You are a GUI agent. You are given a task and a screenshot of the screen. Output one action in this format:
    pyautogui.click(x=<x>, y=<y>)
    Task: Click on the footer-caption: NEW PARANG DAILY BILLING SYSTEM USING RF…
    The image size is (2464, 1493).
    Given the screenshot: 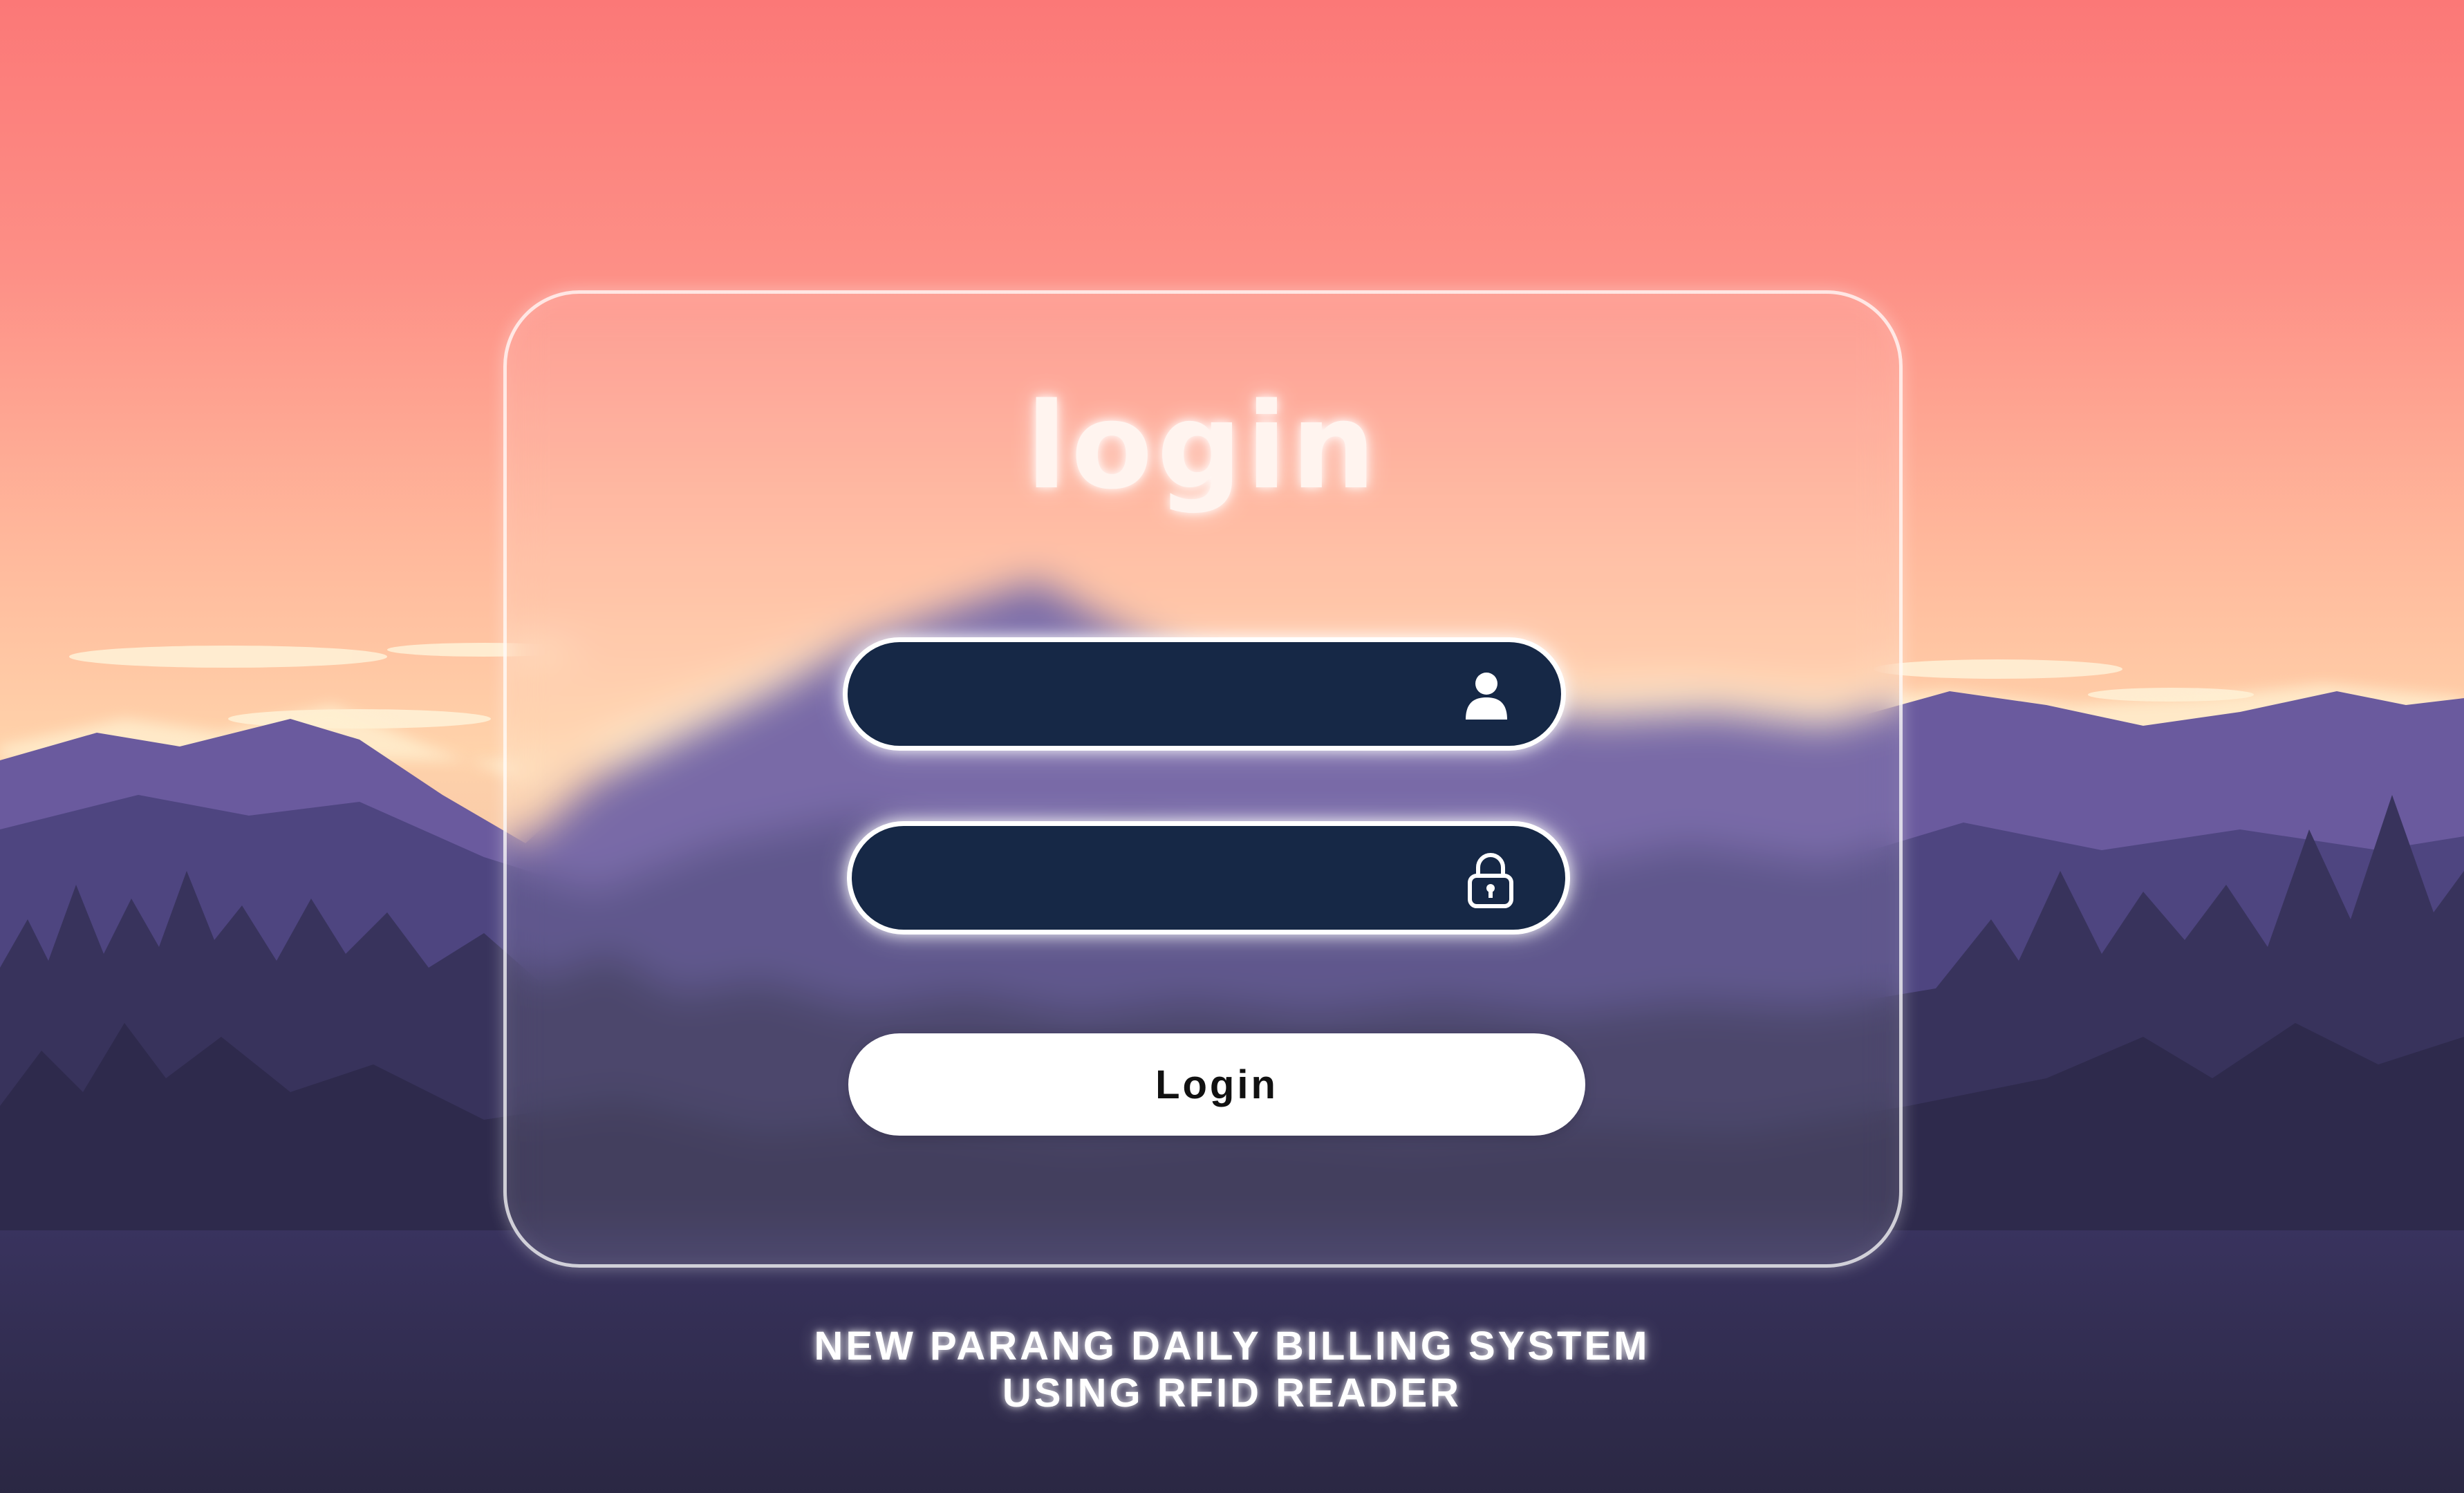 What is the action you would take?
    pyautogui.click(x=1232, y=1370)
    